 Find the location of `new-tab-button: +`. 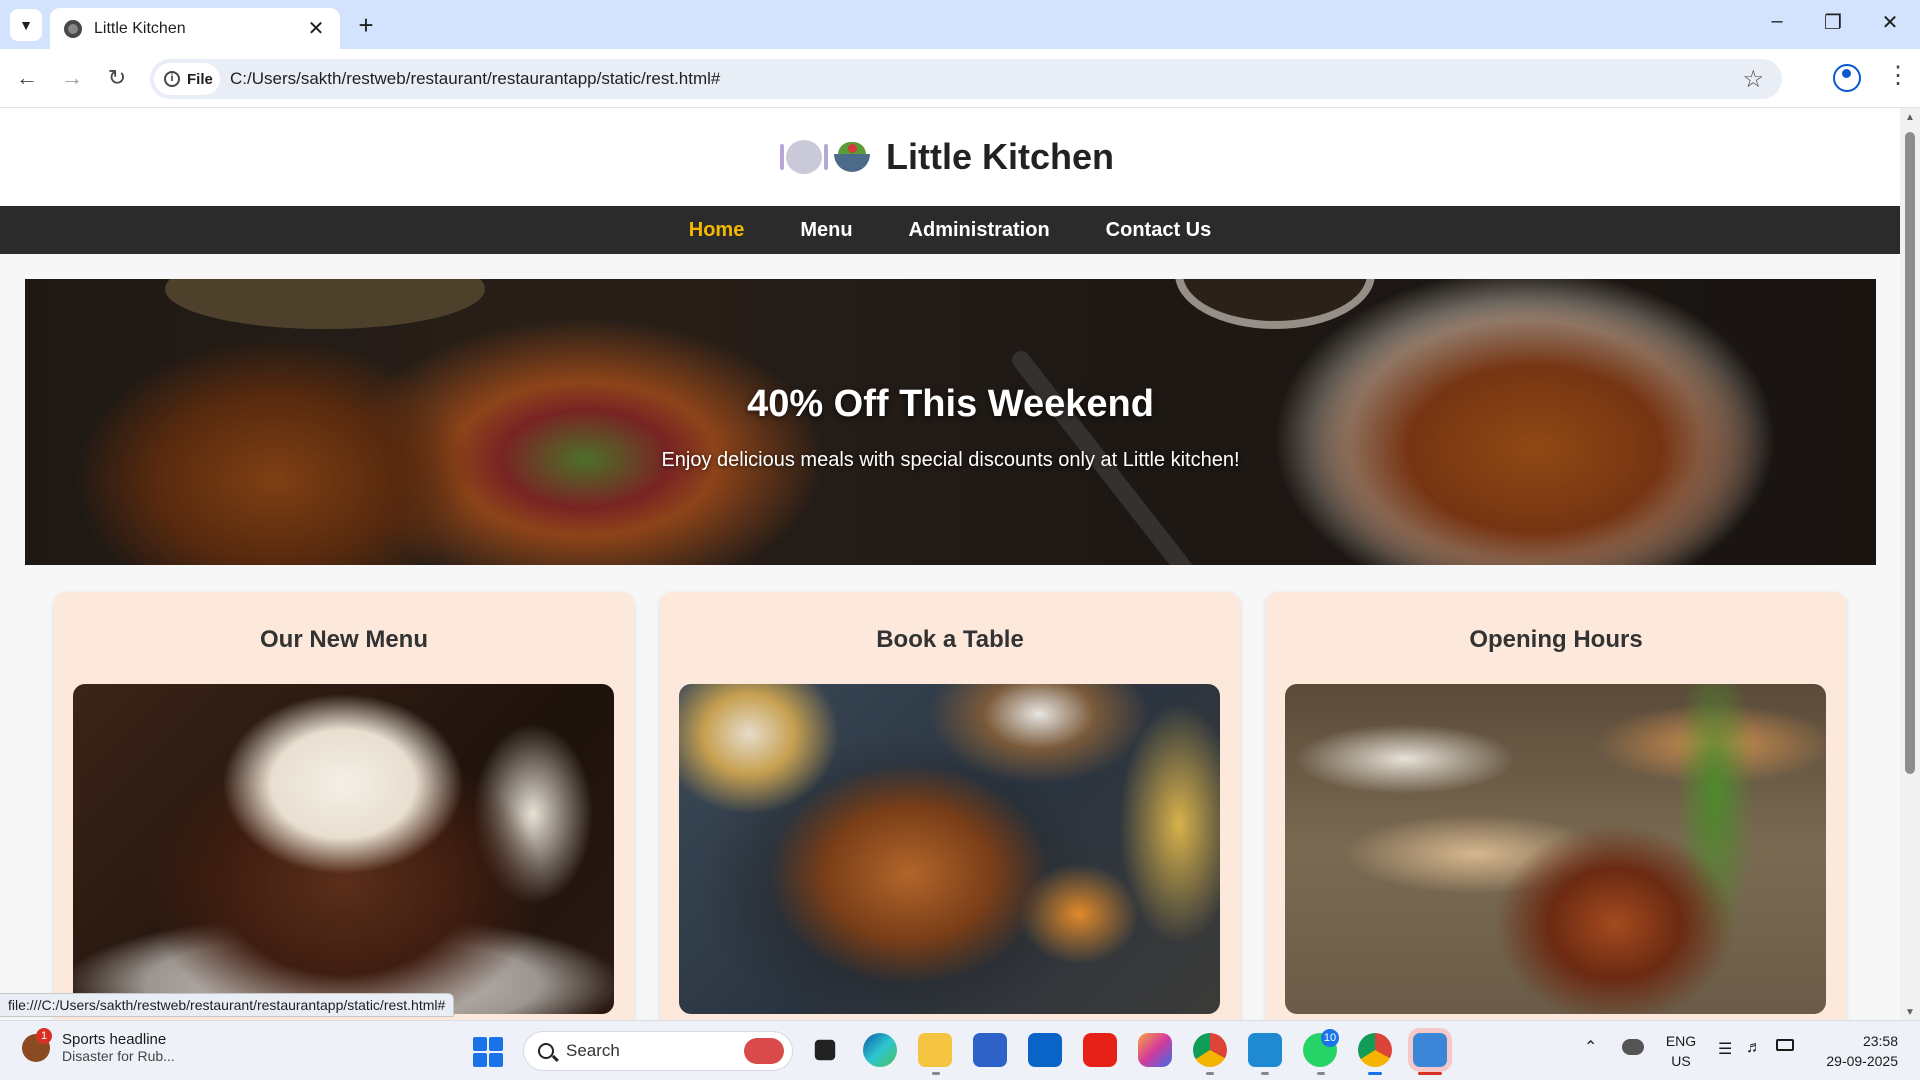

new-tab-button: + is located at coordinates (366, 25).